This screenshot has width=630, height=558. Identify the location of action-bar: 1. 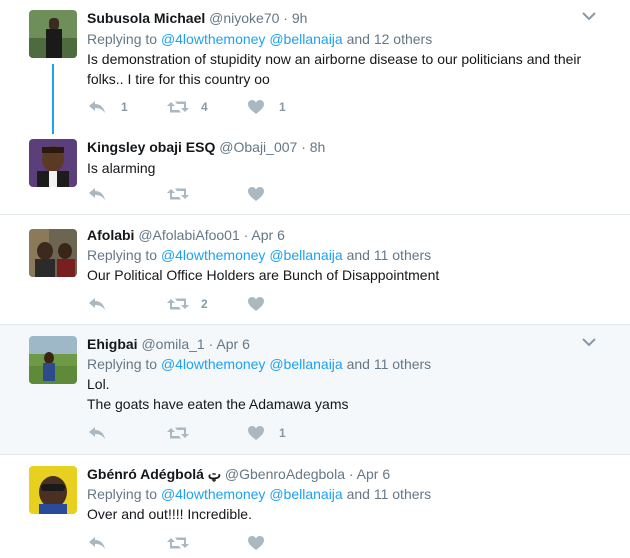
(207, 433).